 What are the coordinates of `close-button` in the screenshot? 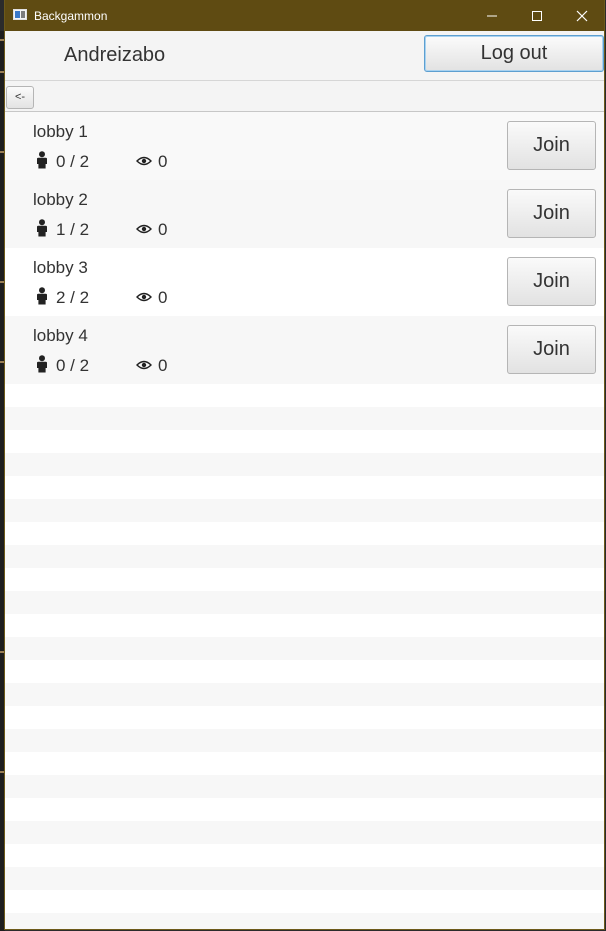 It's located at (581, 15).